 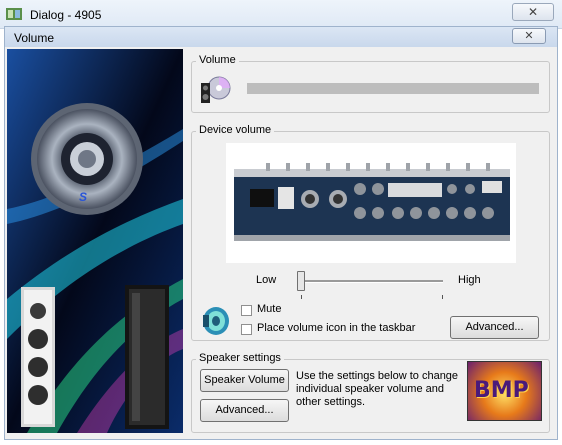 What do you see at coordinates (393, 88) in the screenshot?
I see `volume-level-track` at bounding box center [393, 88].